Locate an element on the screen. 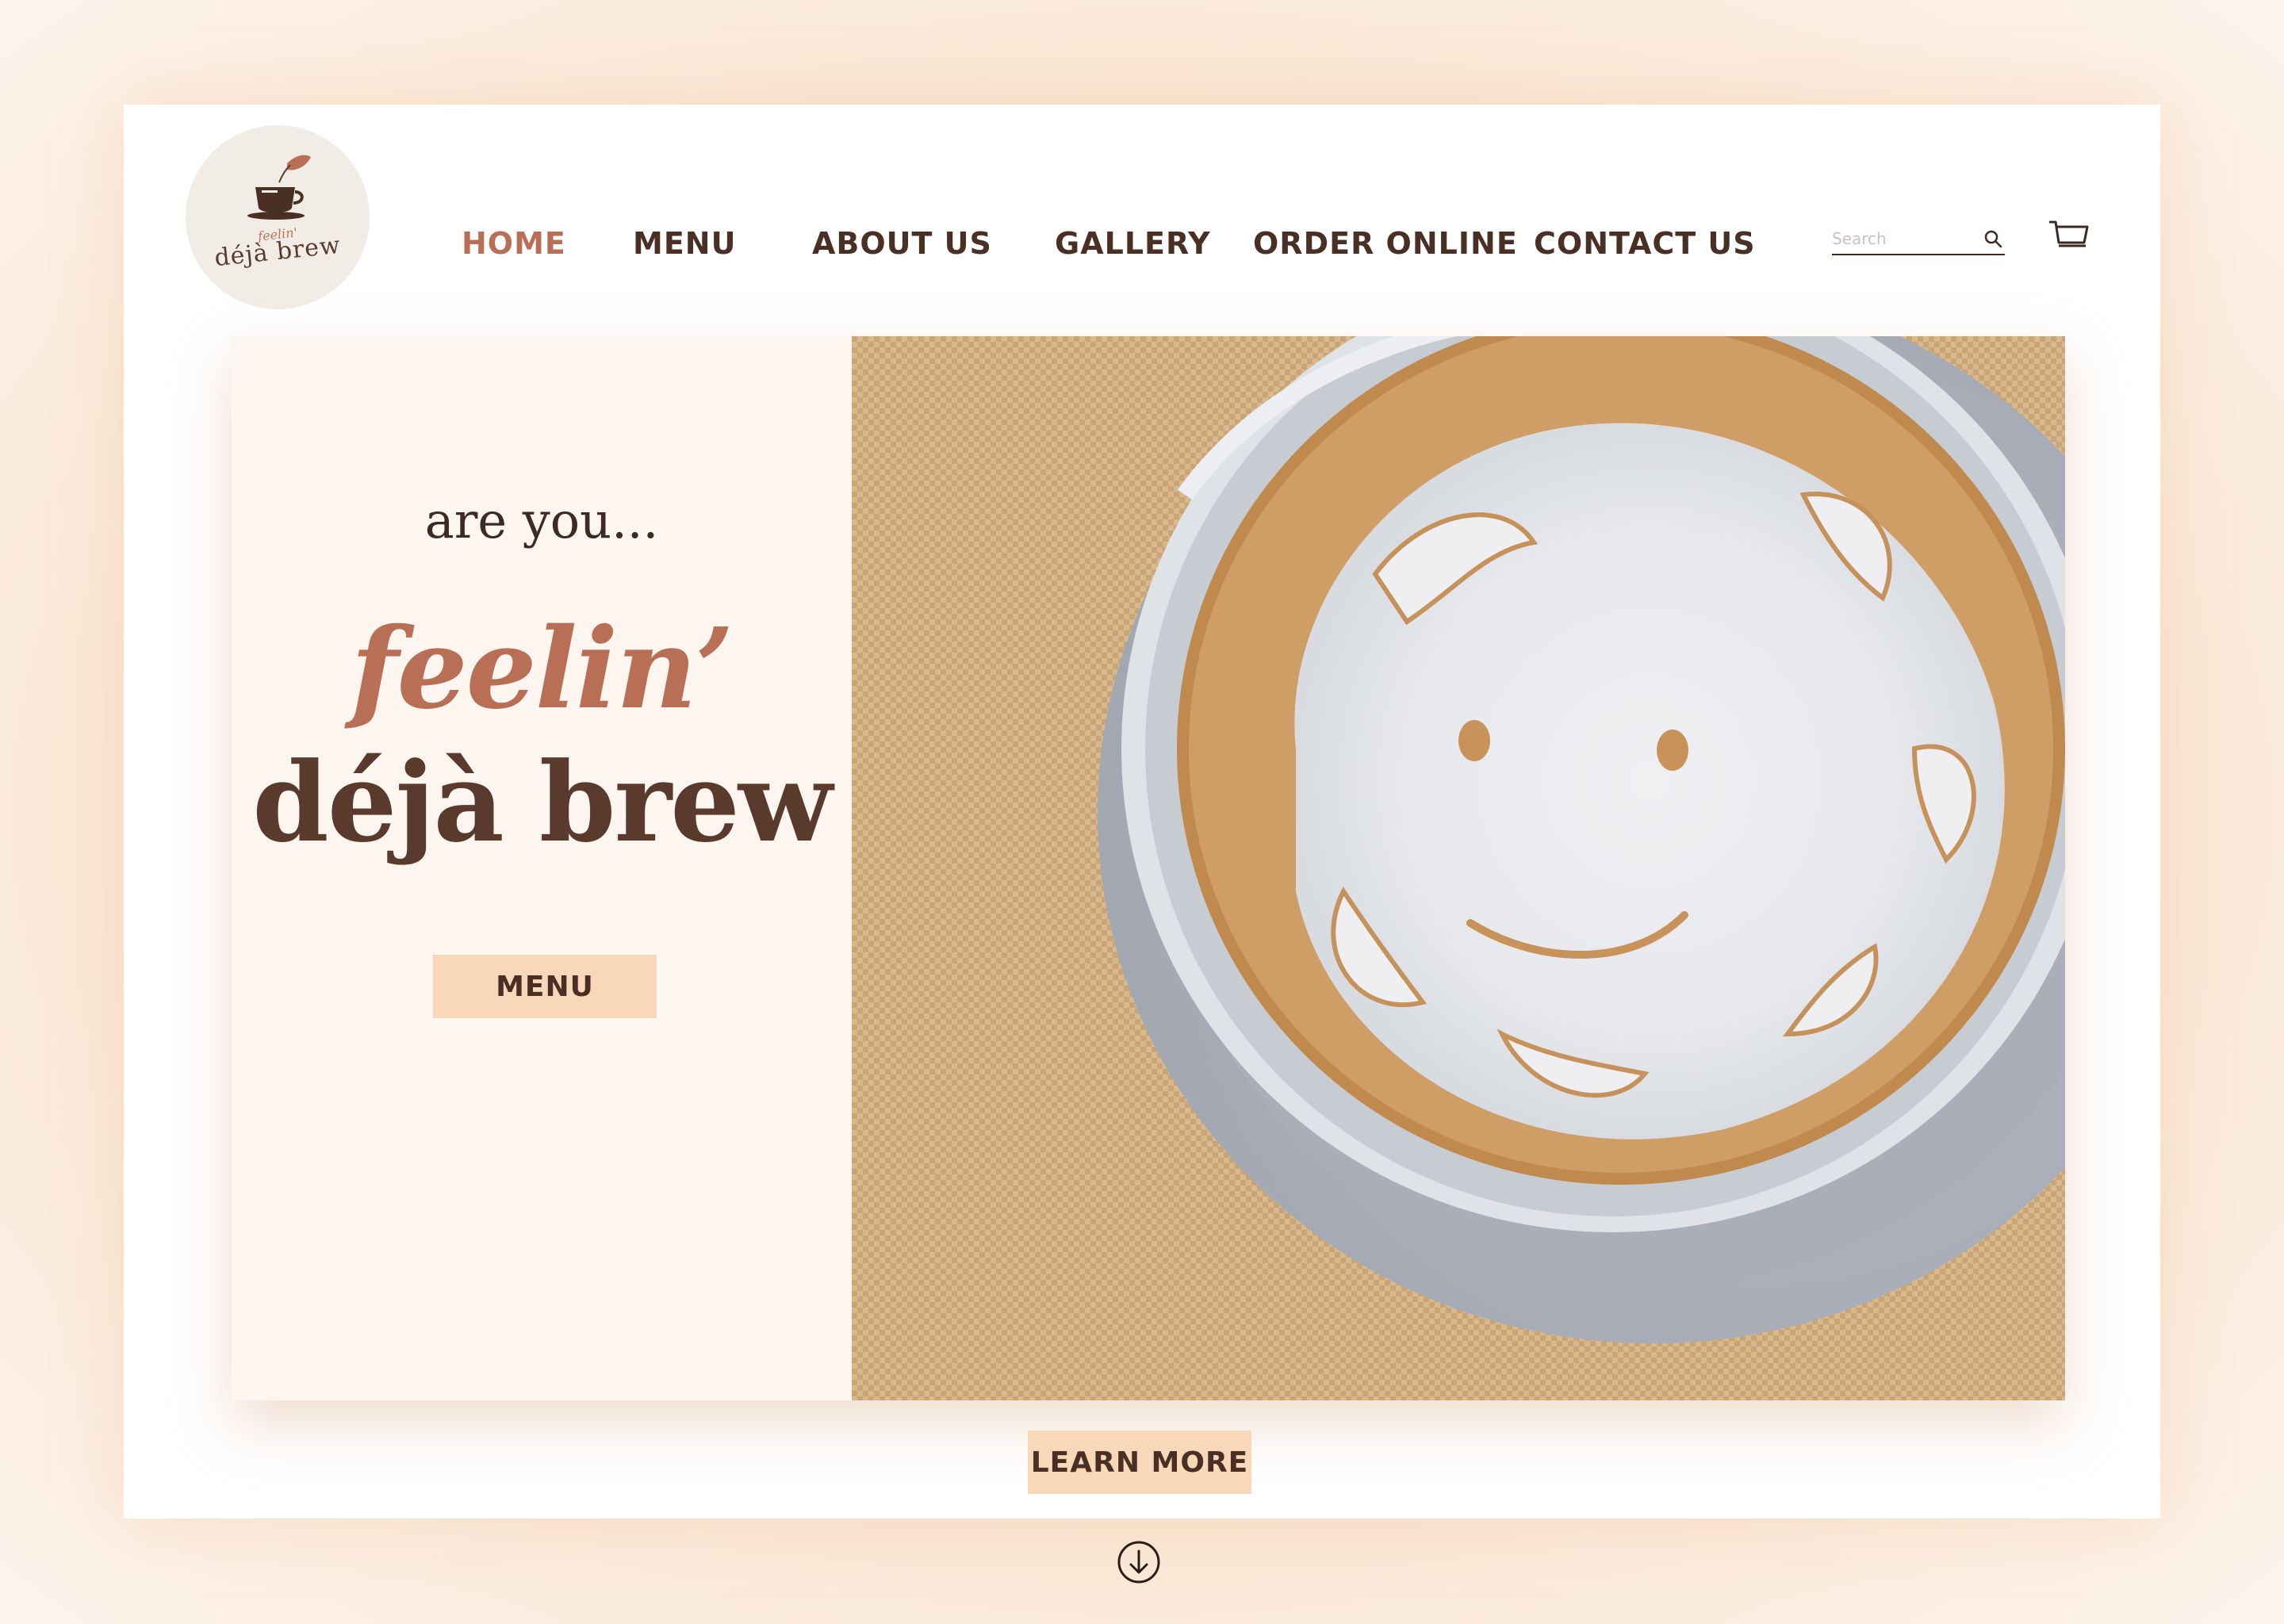 The image size is (2284, 1624). brand-logo: feelin' déjà brew is located at coordinates (278, 217).